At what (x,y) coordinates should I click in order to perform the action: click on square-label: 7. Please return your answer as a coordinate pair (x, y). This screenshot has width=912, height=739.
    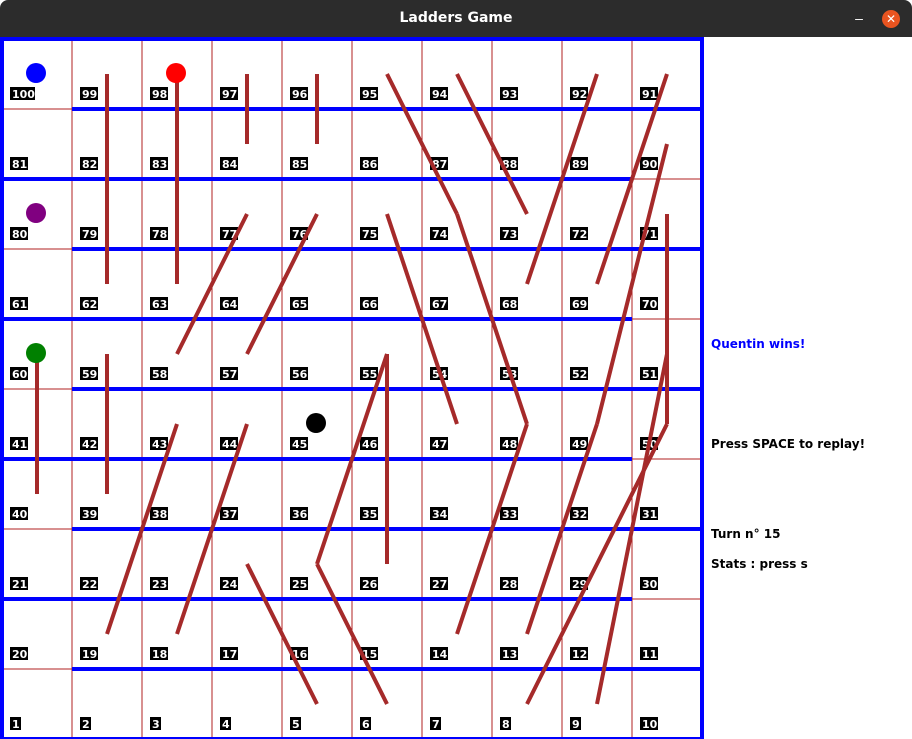
    Looking at the image, I should click on (436, 724).